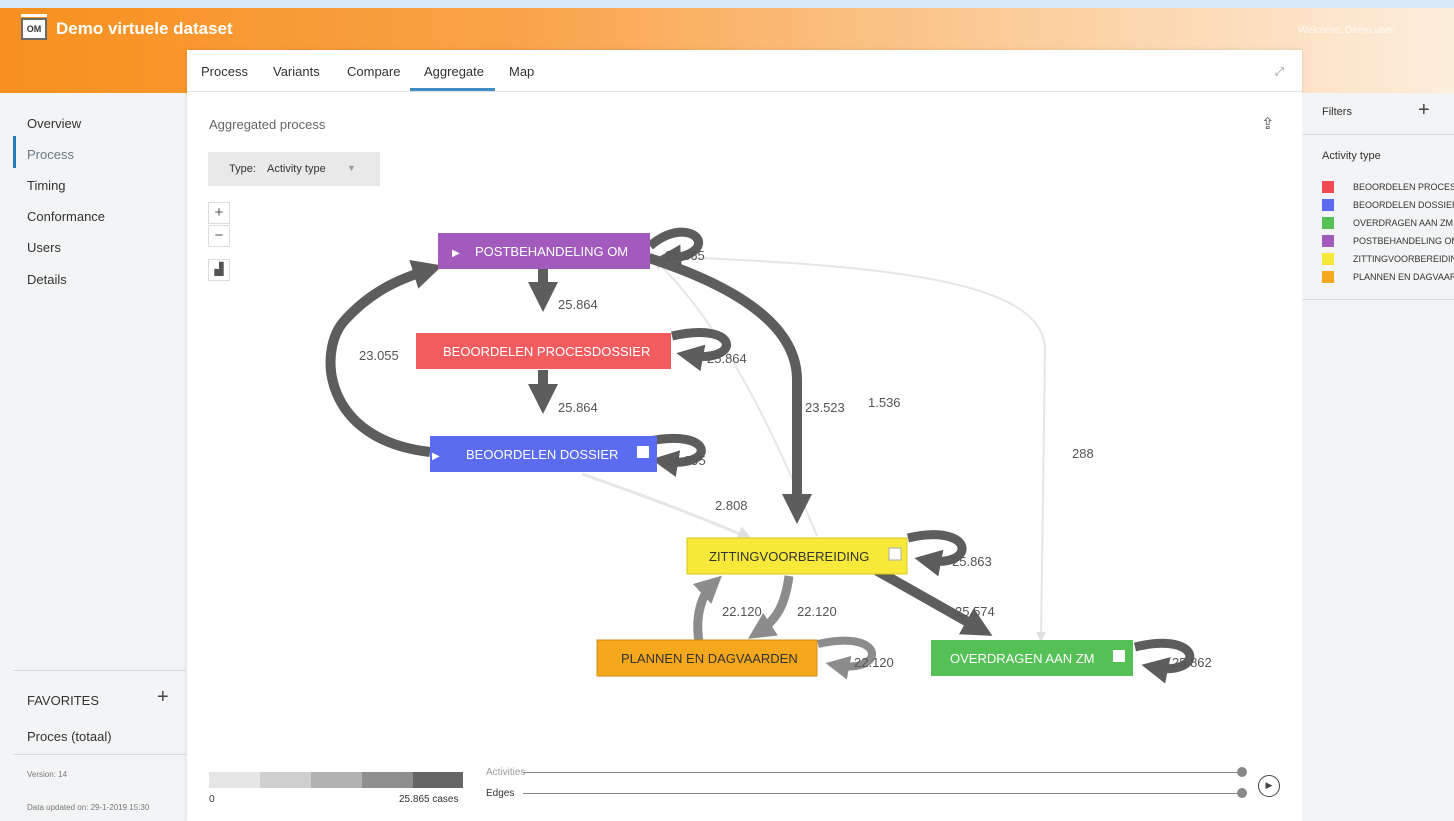 This screenshot has width=1454, height=821. Describe the element at coordinates (47, 774) in the screenshot. I see `version-text: Version: 14` at that location.